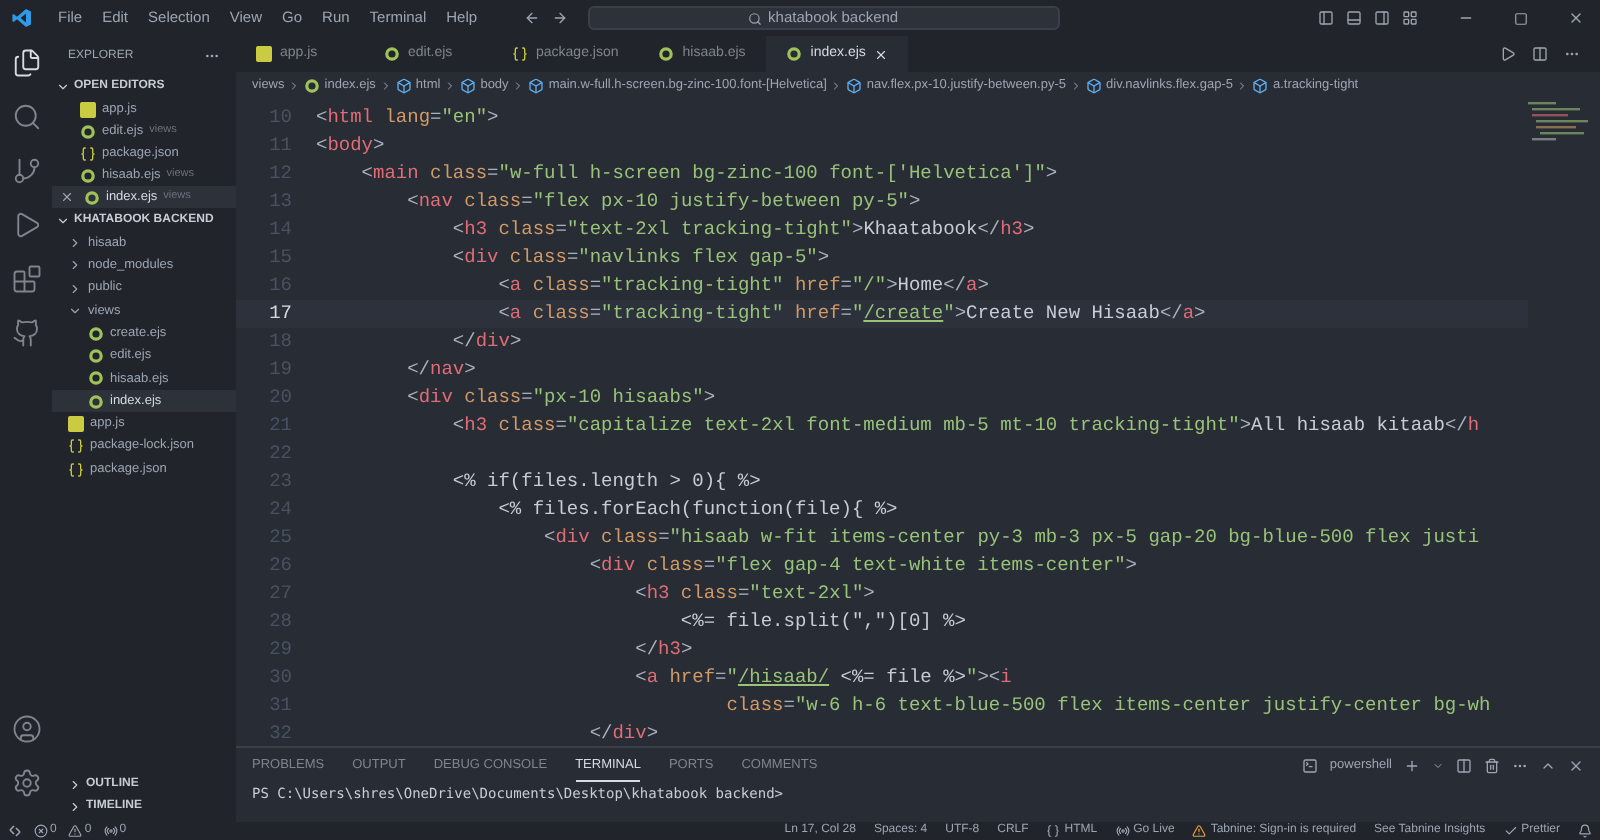 The width and height of the screenshot is (1600, 840). I want to click on panel-bottom-icon, so click(1354, 18).